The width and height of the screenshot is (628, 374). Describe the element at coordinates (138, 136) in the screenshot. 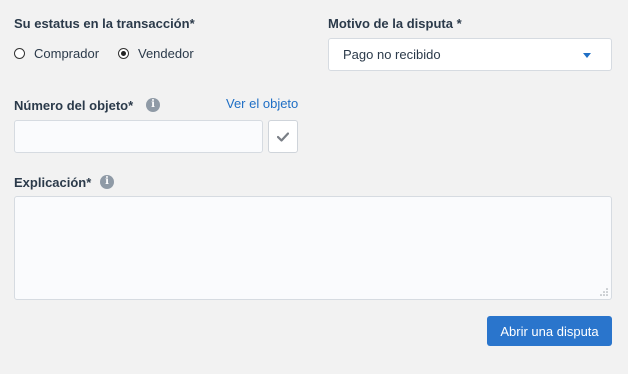

I see `item-number-input` at that location.